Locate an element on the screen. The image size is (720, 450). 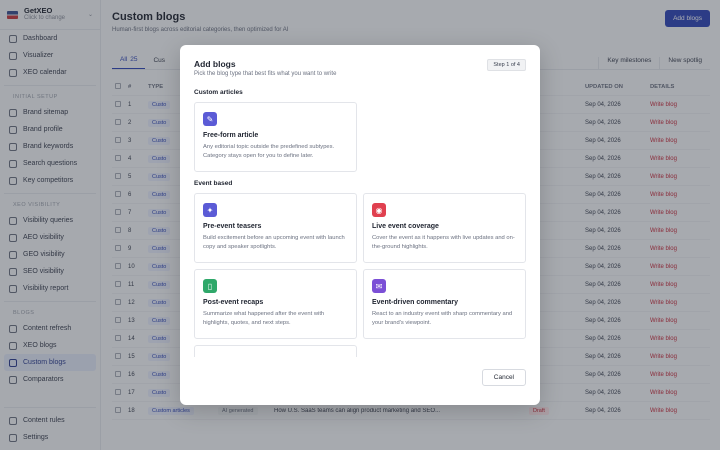
pencil-icon: ✎ is located at coordinates (210, 119).